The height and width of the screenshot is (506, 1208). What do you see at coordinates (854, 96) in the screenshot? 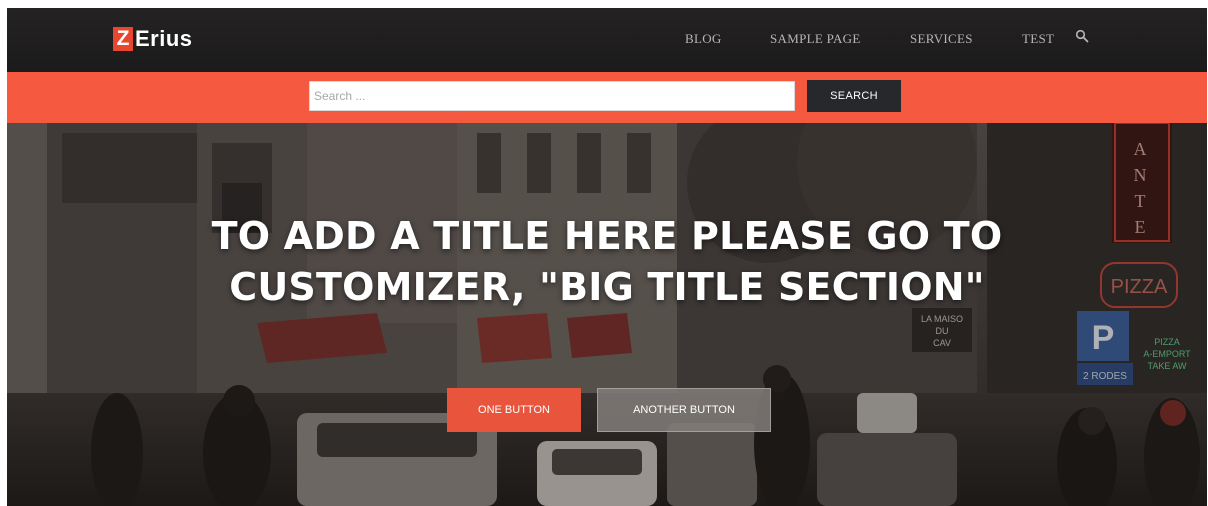
I see `search-button: SEARCH` at bounding box center [854, 96].